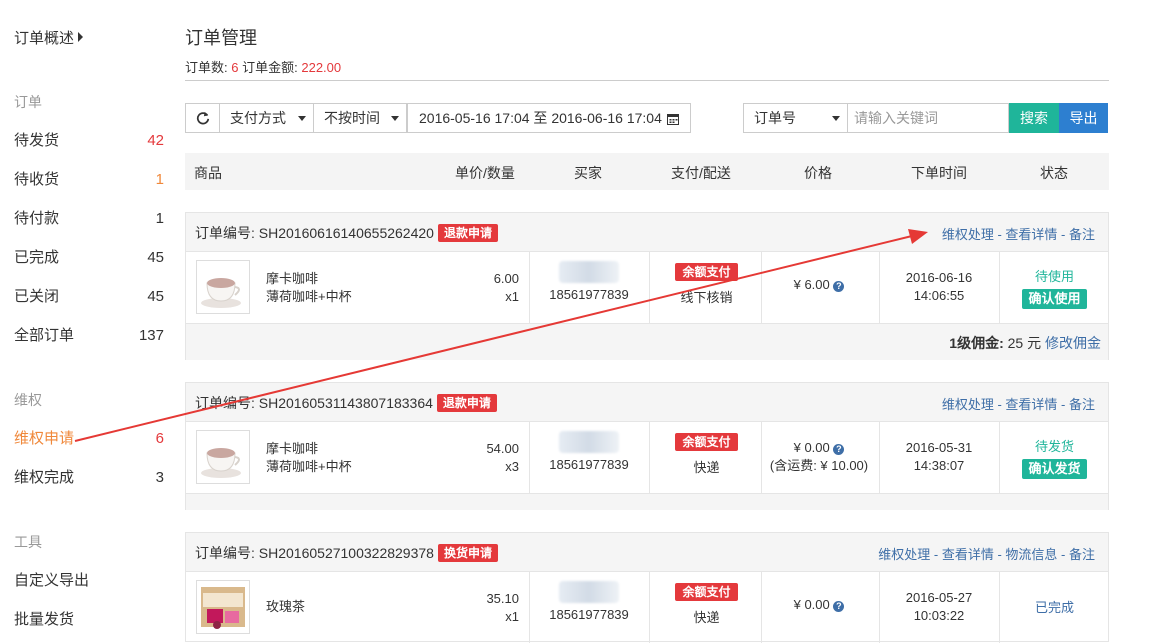  What do you see at coordinates (836, 118) in the screenshot?
I see `chevron-down-icon` at bounding box center [836, 118].